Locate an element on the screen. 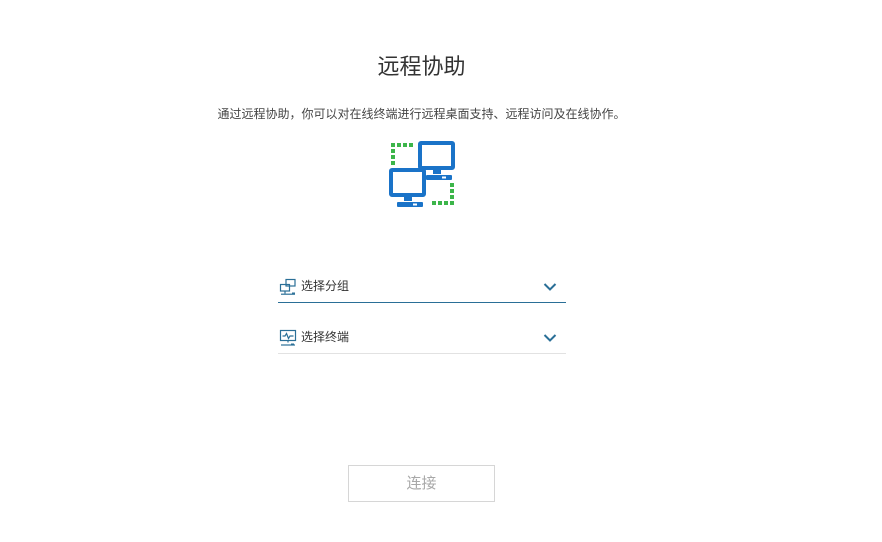 The image size is (882, 542). group-select-placeholder: 选择分组 is located at coordinates (325, 286).